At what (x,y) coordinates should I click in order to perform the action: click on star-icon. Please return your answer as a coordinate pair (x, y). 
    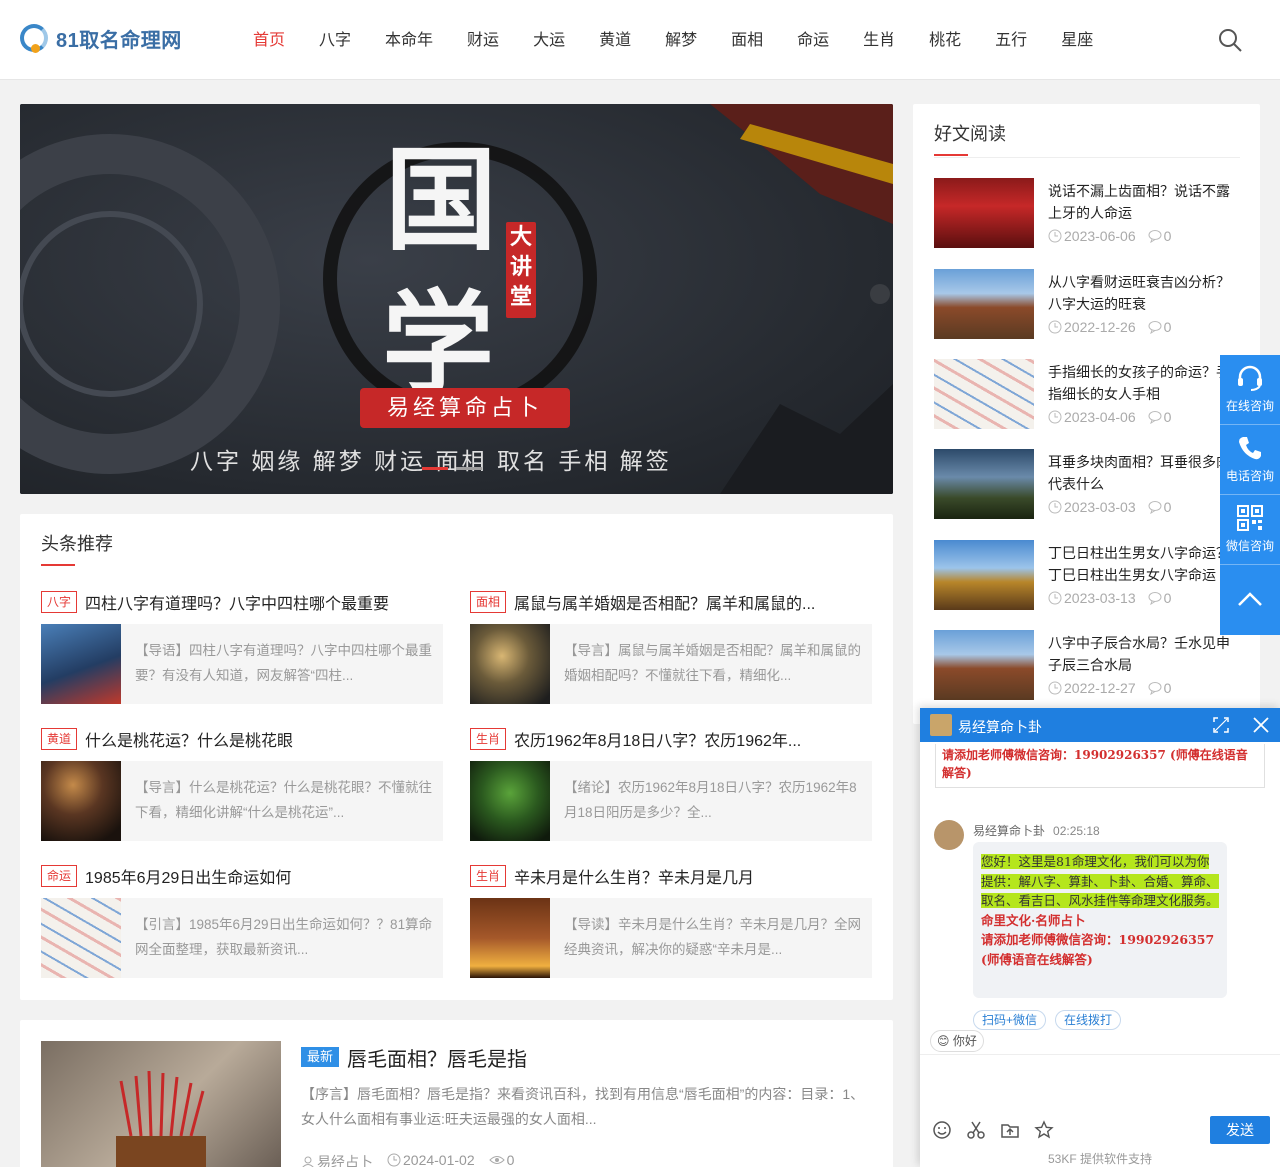
    Looking at the image, I should click on (1044, 1130).